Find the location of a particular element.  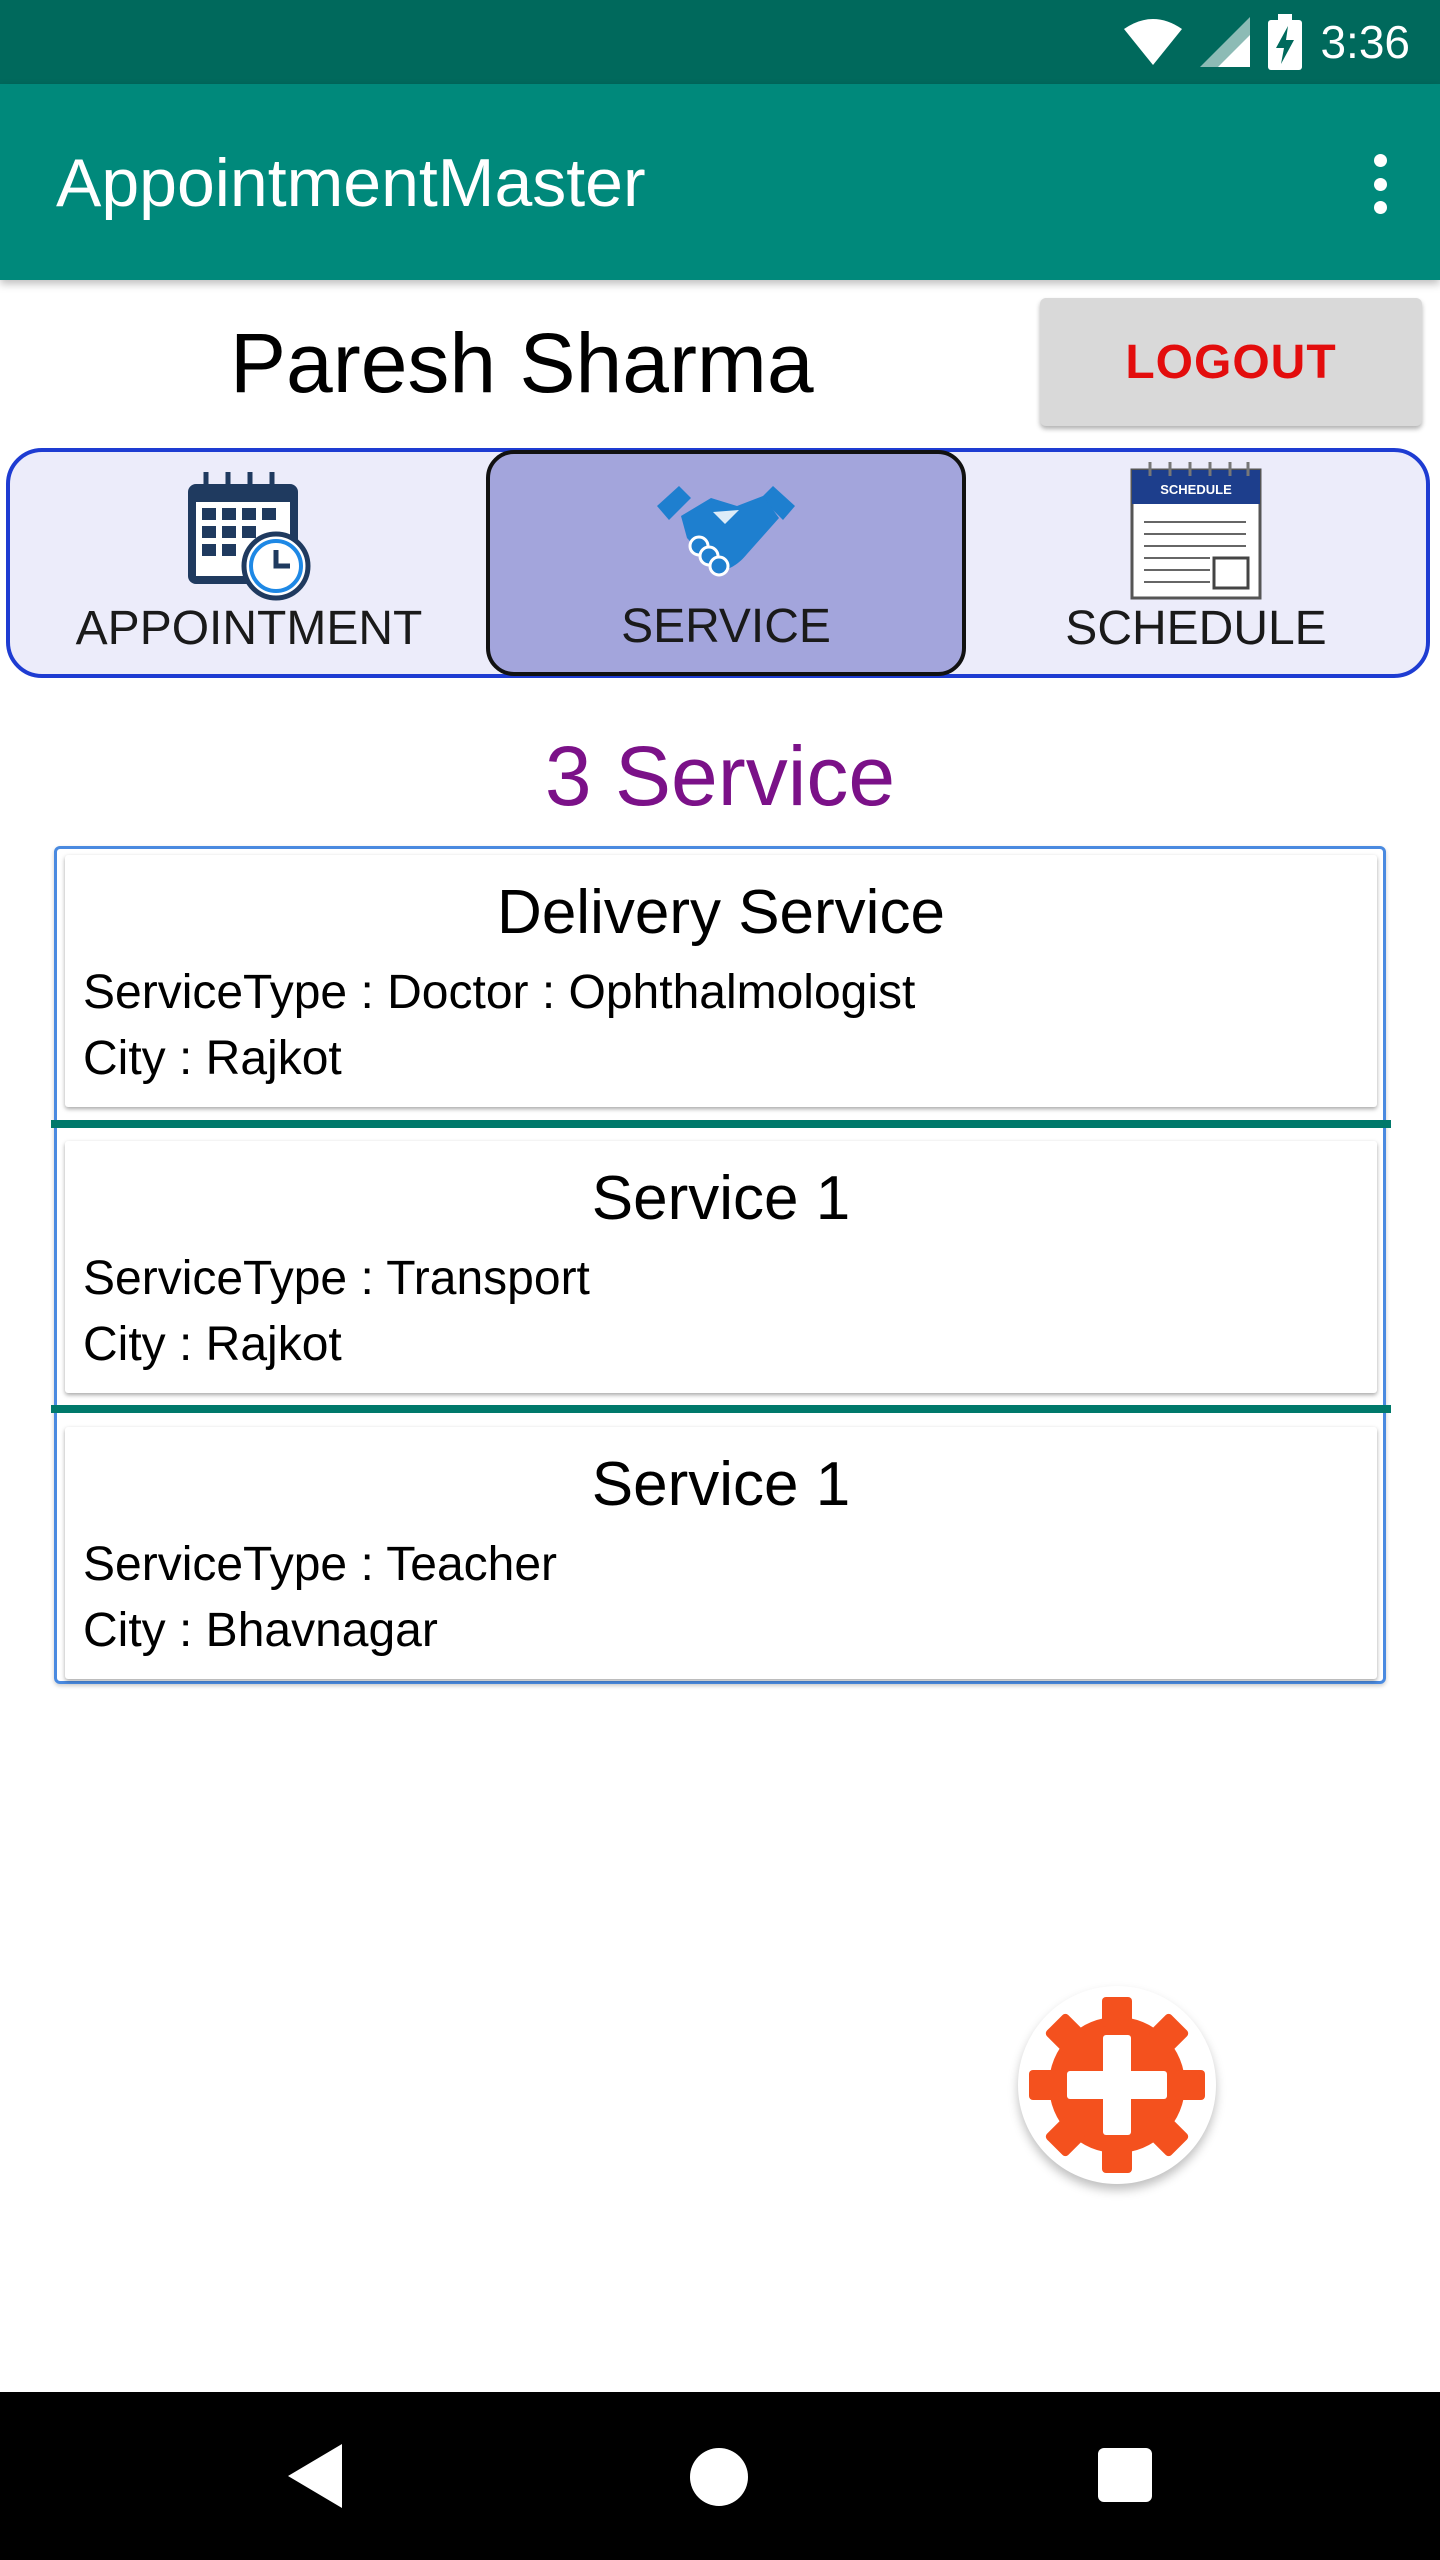

signal-icon is located at coordinates (1225, 42).